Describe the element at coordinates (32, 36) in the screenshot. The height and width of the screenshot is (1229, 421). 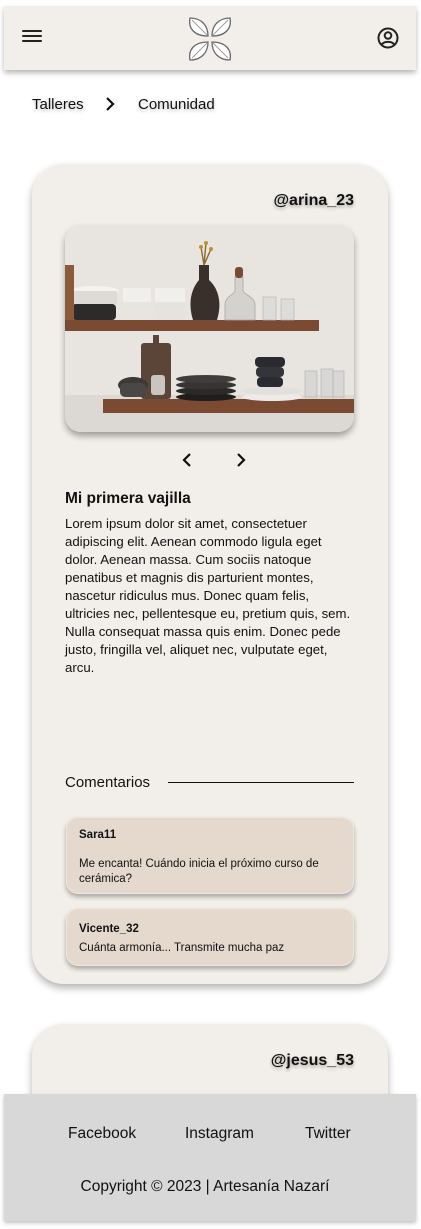
I see `hamburger-menu-icon` at that location.